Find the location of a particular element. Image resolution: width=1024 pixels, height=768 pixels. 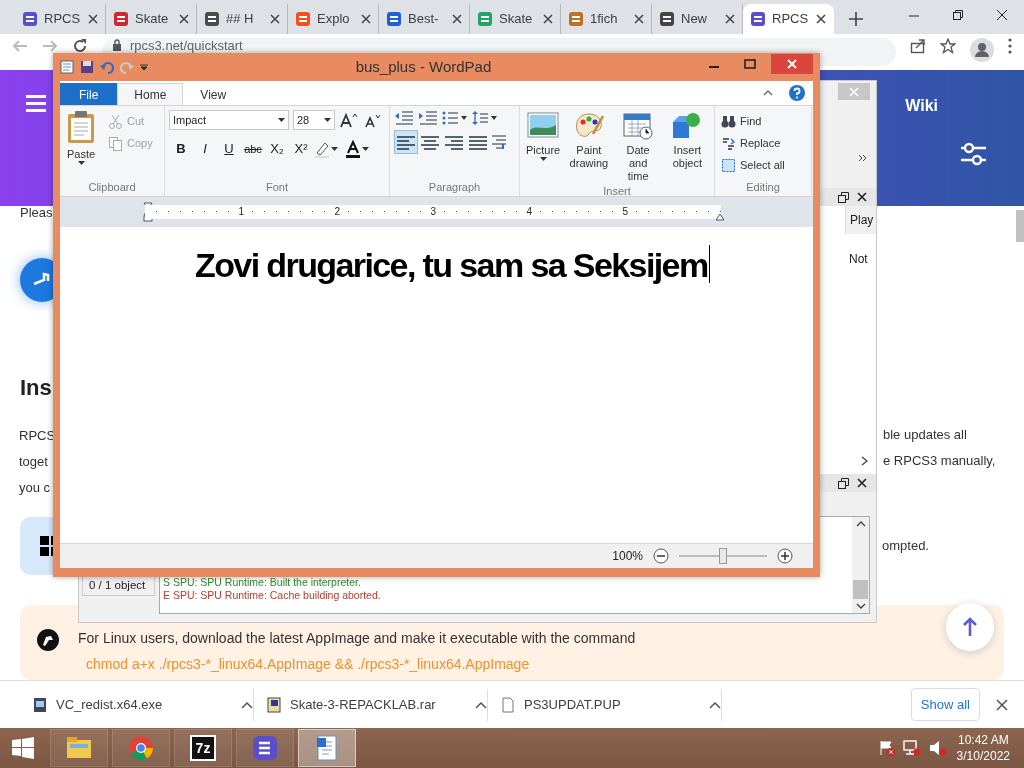

save-icon is located at coordinates (87, 67).